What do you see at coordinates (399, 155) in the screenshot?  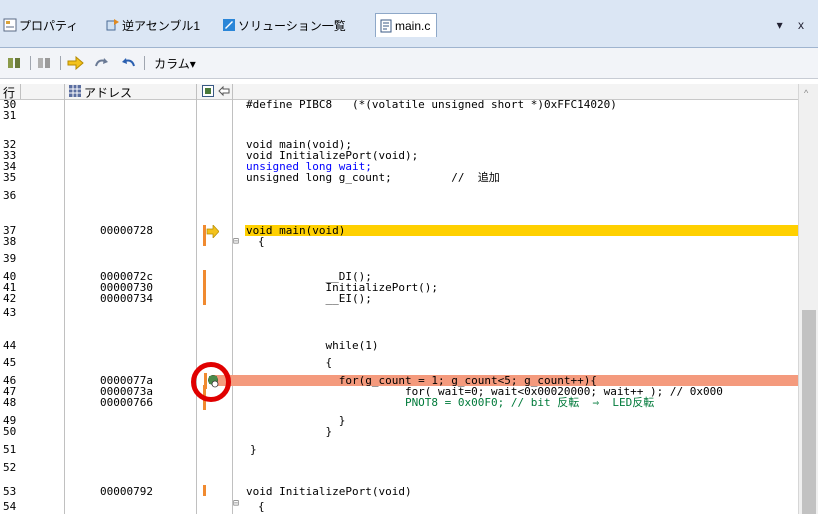 I see `code-row: 33 void InitializePort(void);` at bounding box center [399, 155].